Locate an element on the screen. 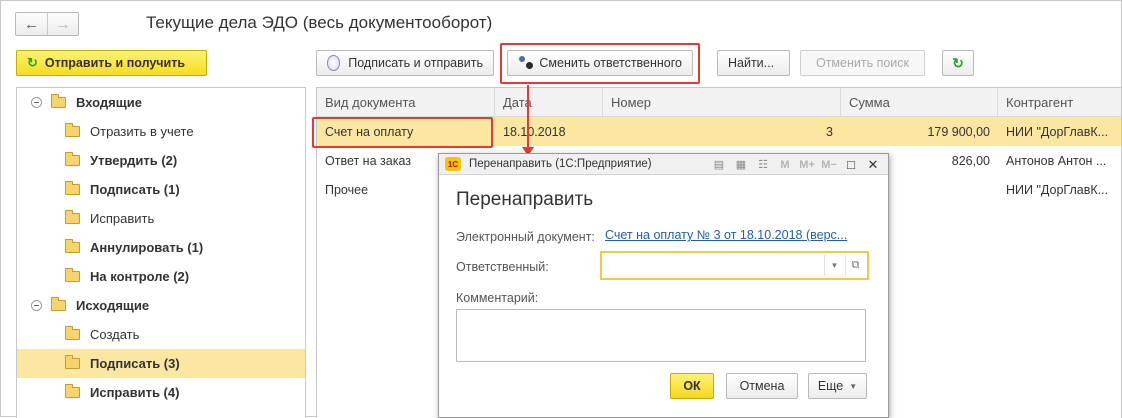 The height and width of the screenshot is (418, 1122). send-receive-label: Отправить и получить is located at coordinates (115, 63).